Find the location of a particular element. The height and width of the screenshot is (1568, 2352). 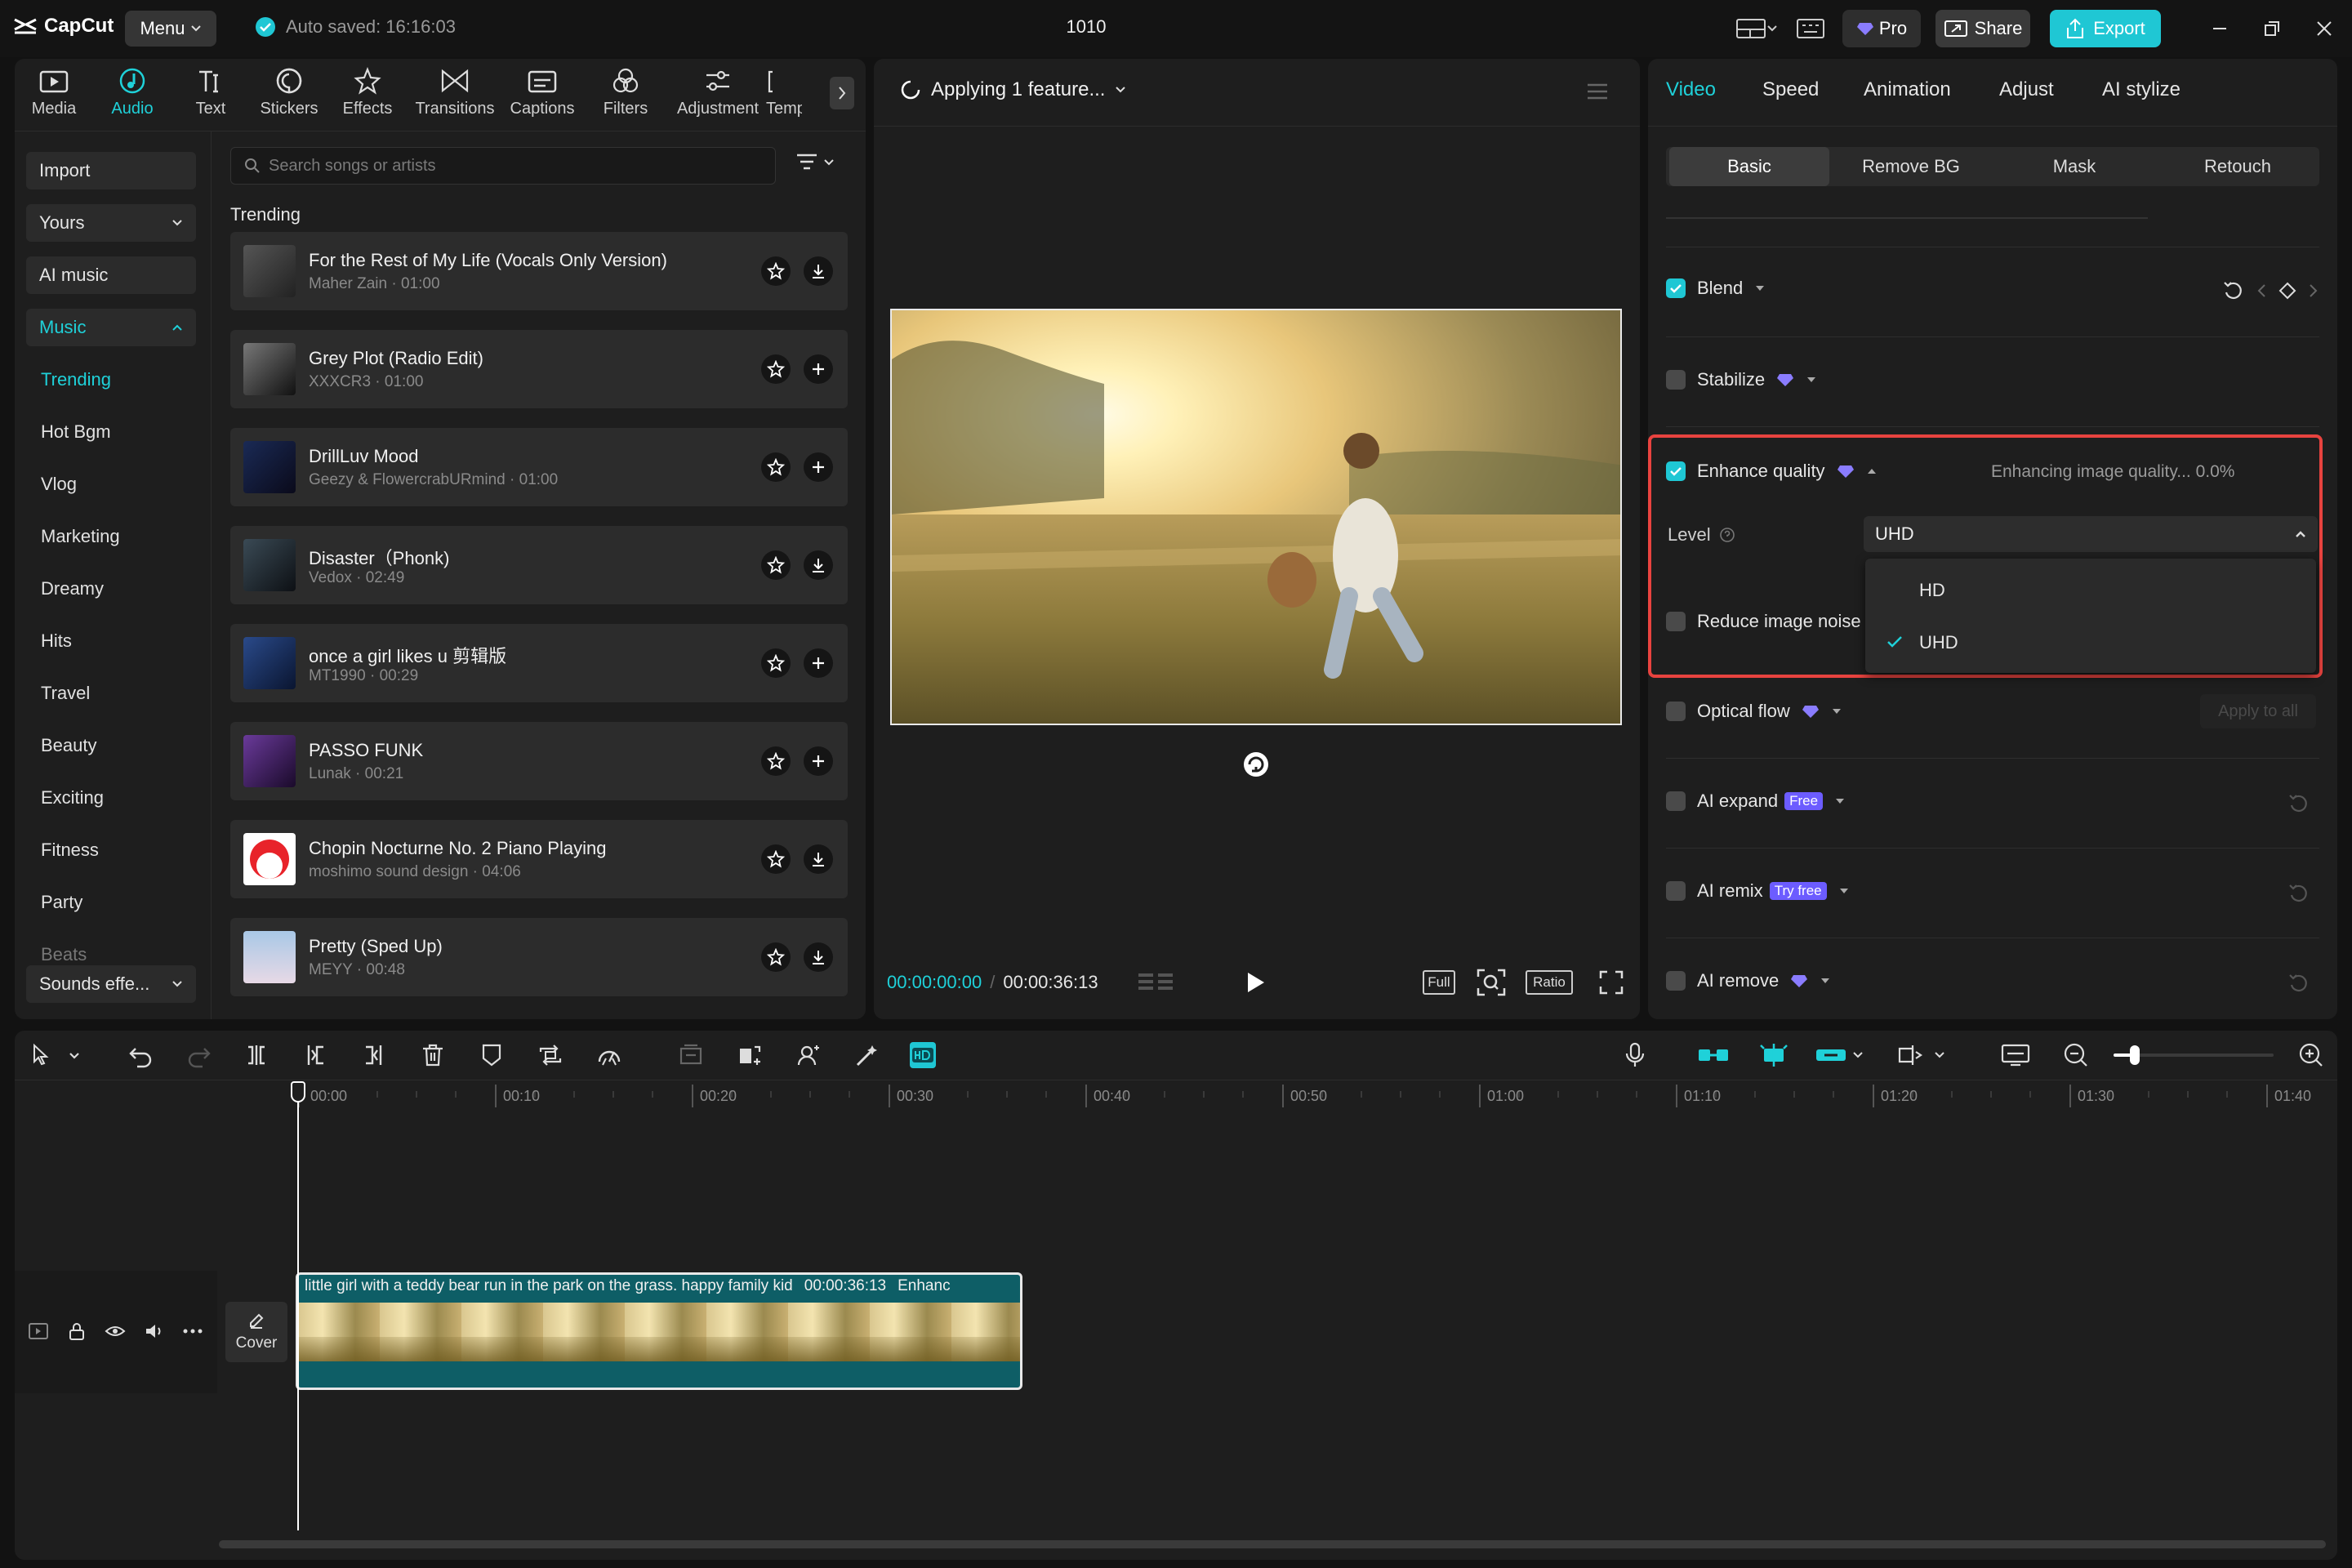

optical-flow-row: Optical flow is located at coordinates (1754, 711).